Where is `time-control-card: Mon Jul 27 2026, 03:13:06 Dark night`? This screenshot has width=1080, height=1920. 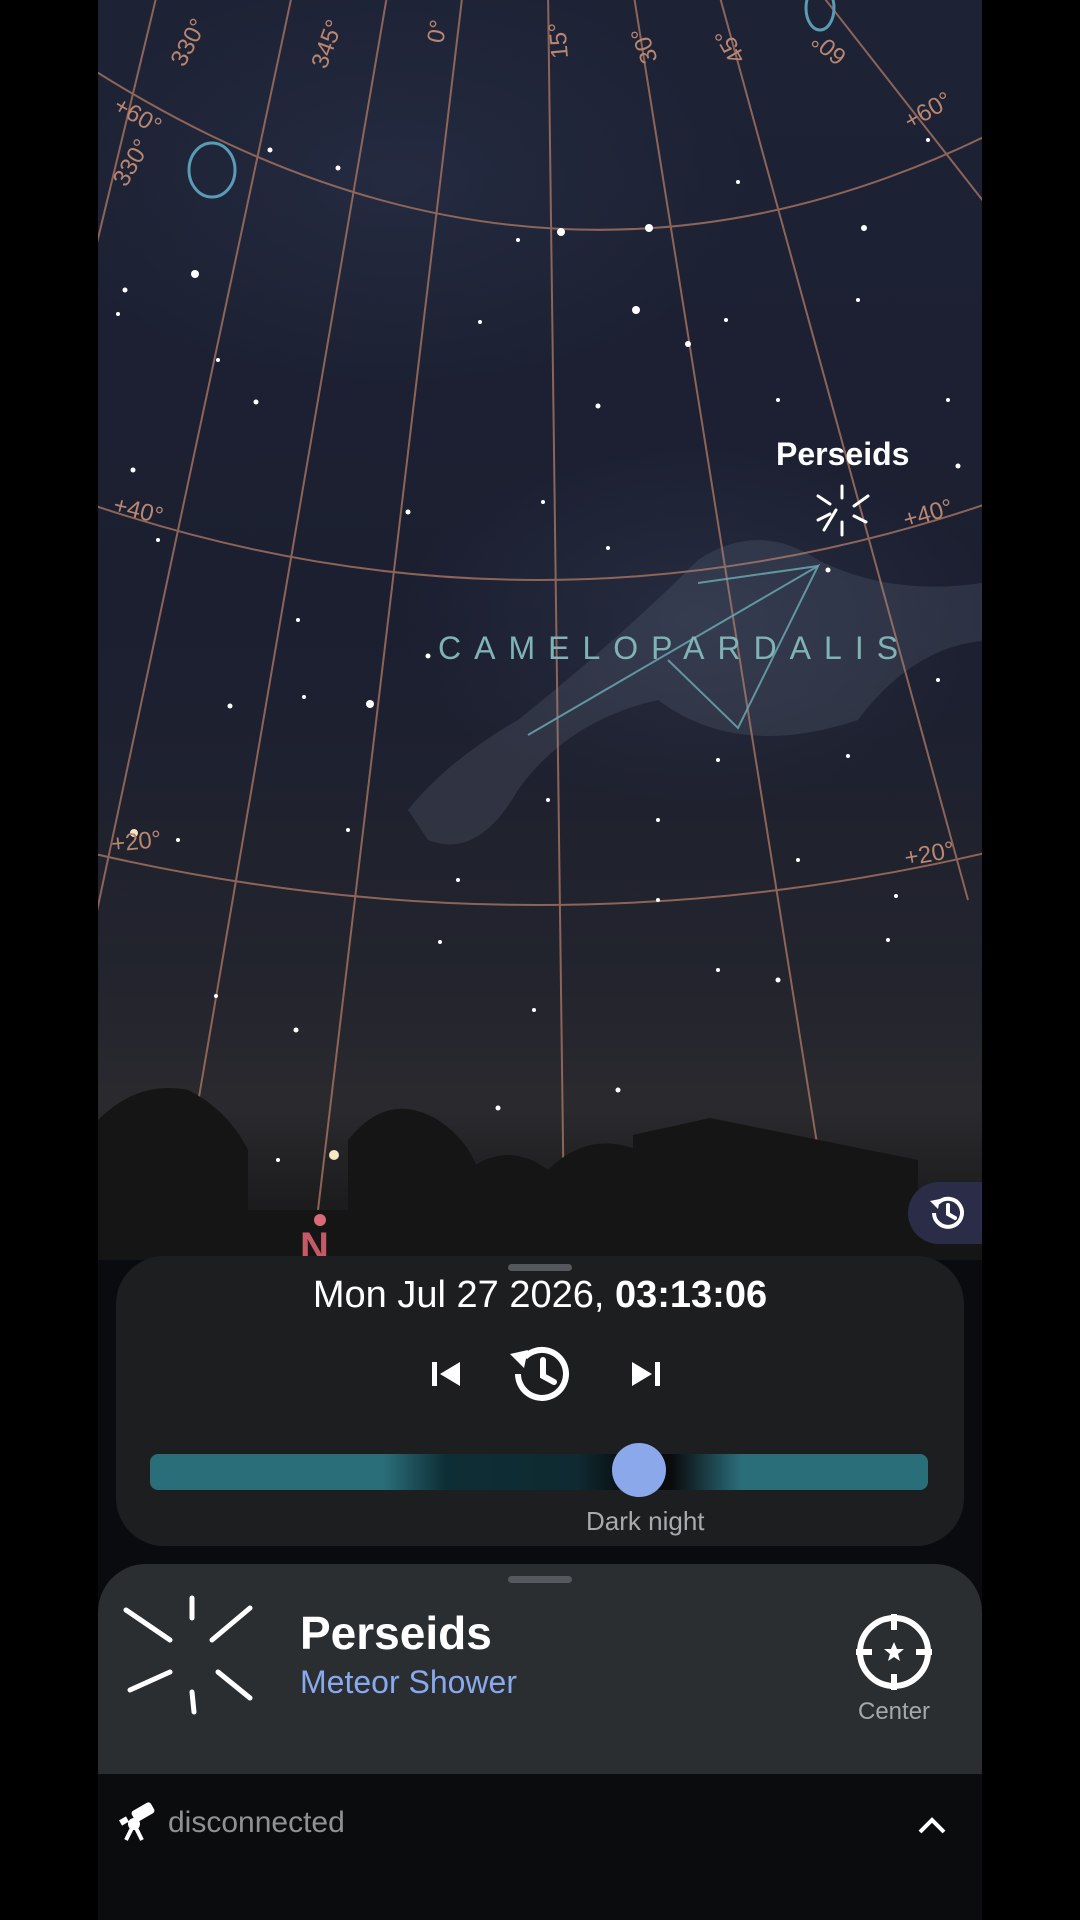 time-control-card: Mon Jul 27 2026, 03:13:06 Dark night is located at coordinates (540, 1401).